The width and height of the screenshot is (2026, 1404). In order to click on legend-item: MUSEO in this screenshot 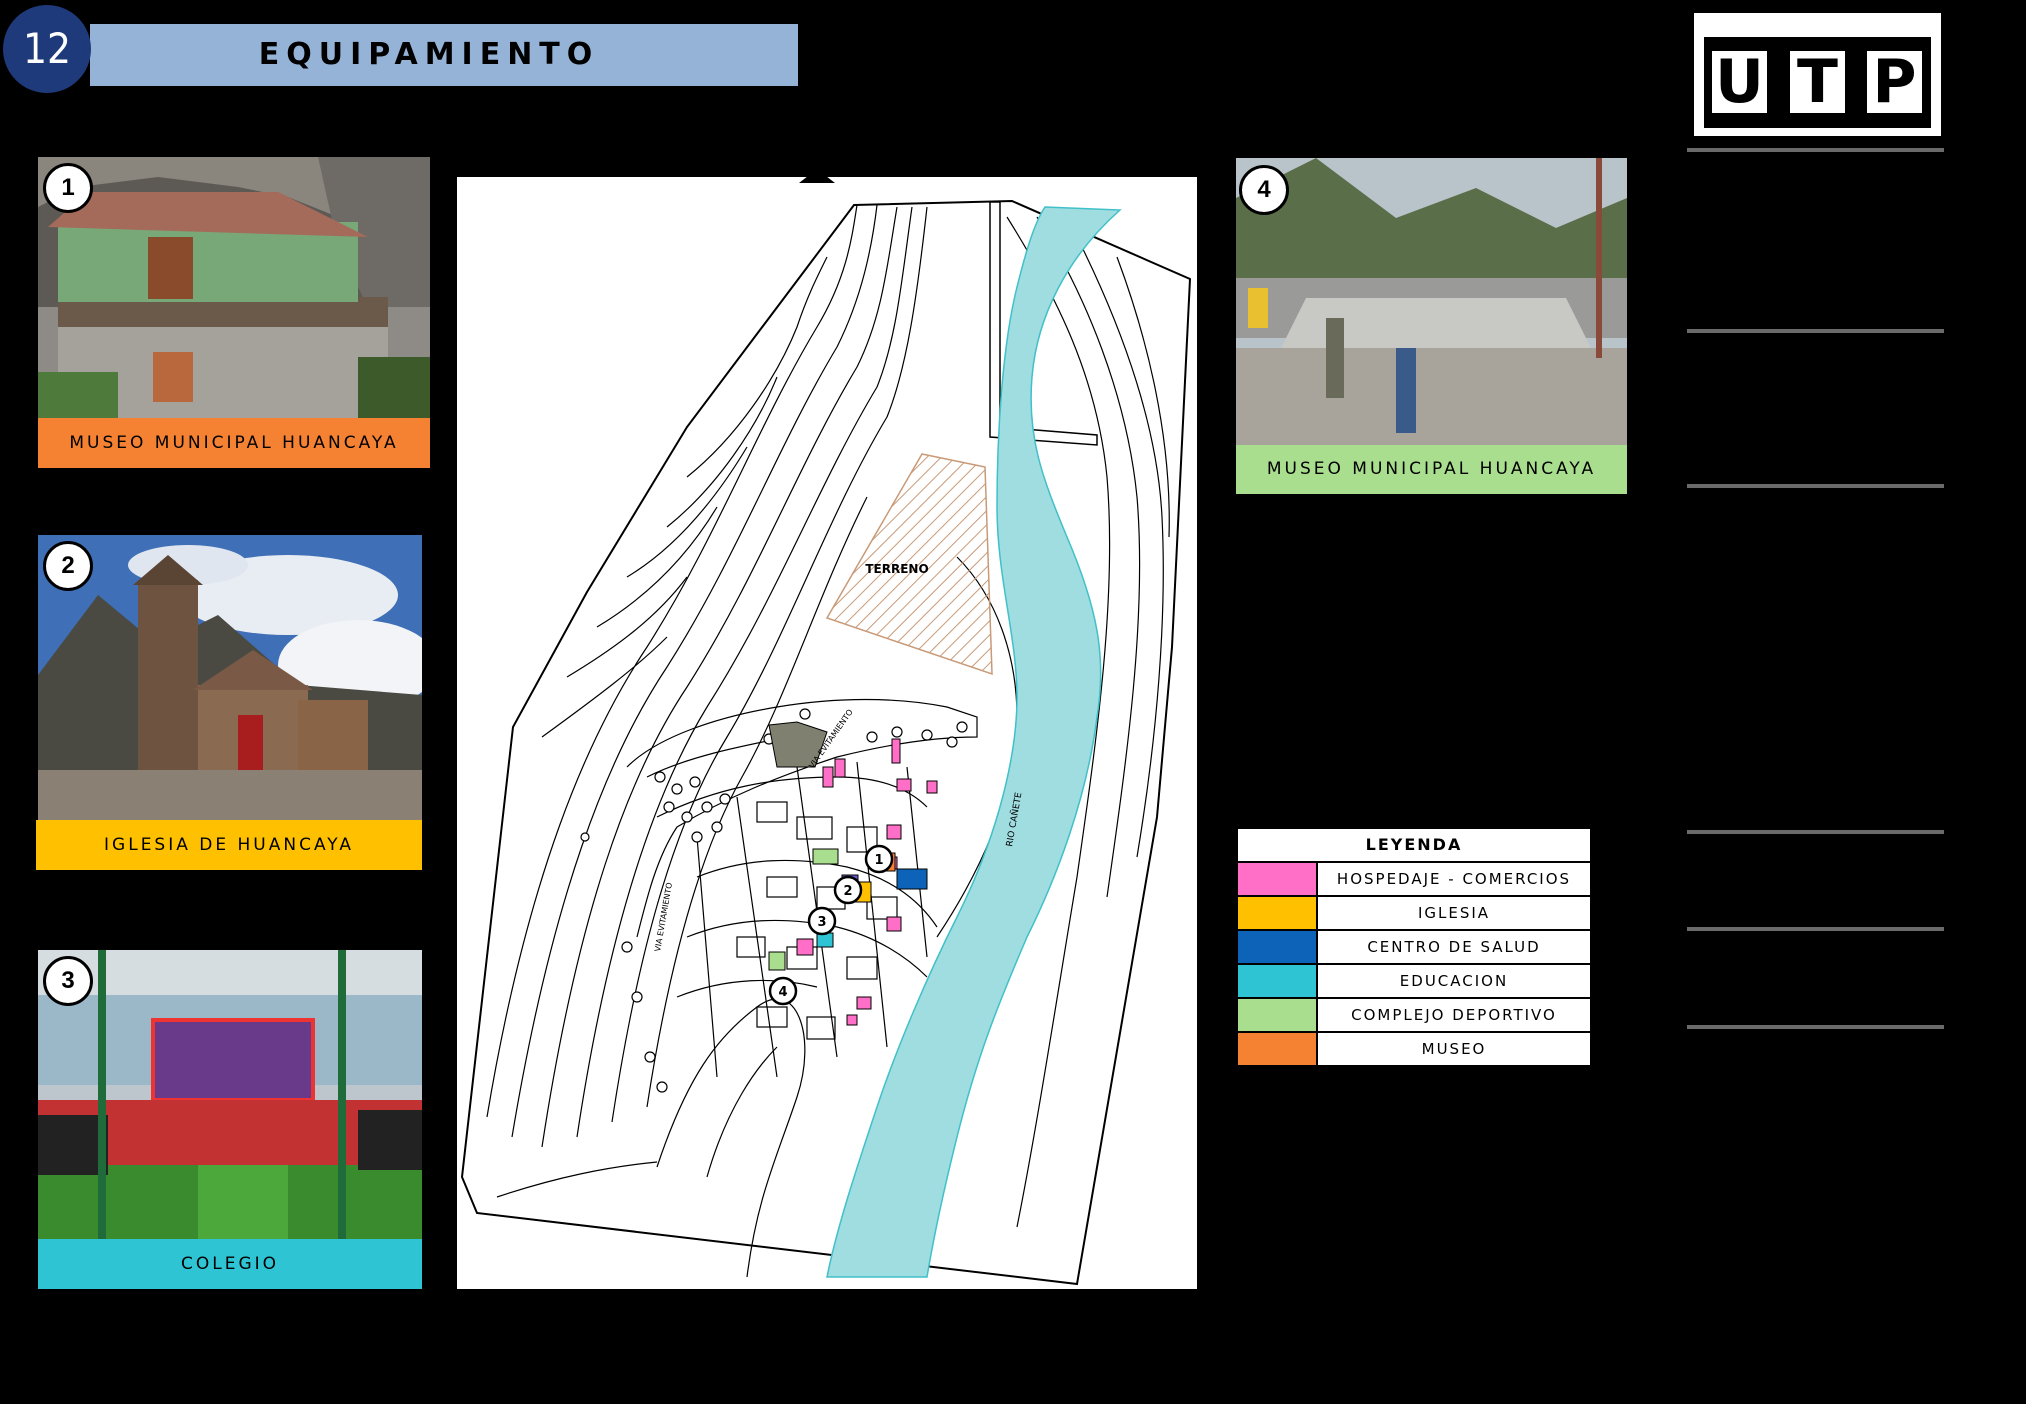, I will do `click(1414, 1049)`.